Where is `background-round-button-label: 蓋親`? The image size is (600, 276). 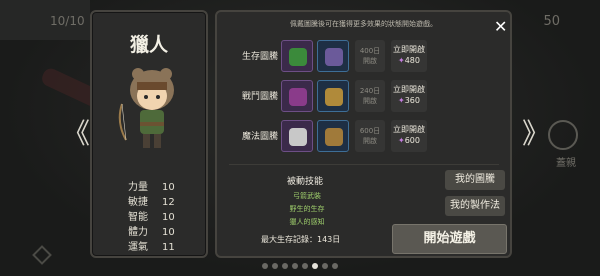
background-round-button-label: 蓋親 is located at coordinates (566, 163).